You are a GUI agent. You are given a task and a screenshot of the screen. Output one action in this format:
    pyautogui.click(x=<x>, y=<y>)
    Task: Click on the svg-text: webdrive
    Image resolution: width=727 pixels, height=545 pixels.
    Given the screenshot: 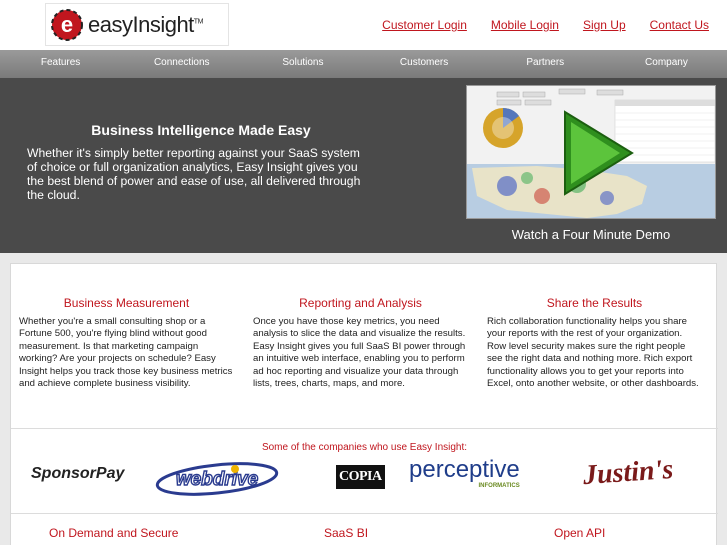 What is the action you would take?
    pyautogui.click(x=217, y=479)
    